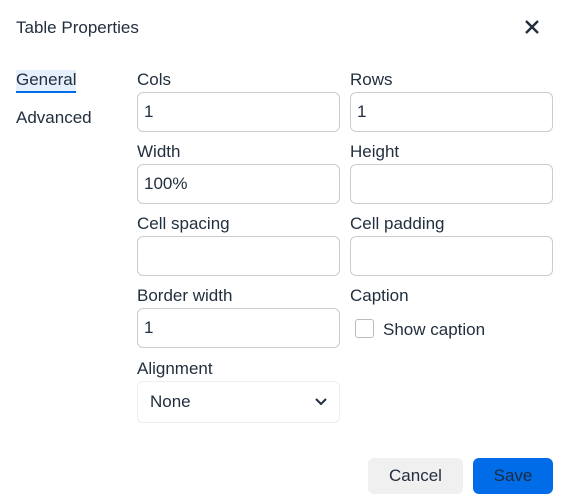  Describe the element at coordinates (379, 295) in the screenshot. I see `caption-label: Caption` at that location.